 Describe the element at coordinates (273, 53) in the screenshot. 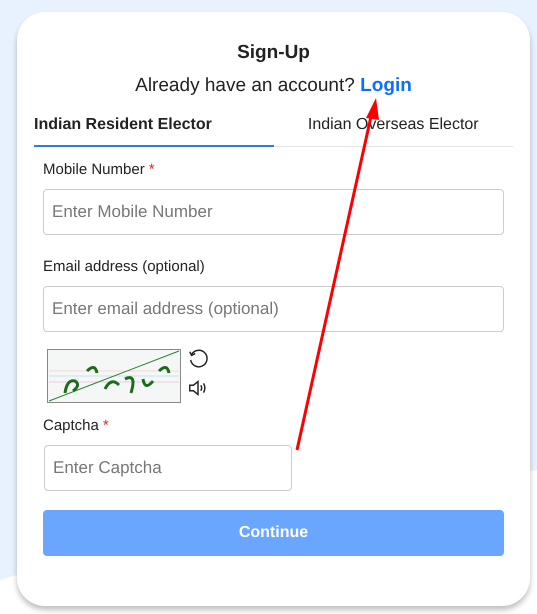

I see `form-title: Sign-Up` at that location.